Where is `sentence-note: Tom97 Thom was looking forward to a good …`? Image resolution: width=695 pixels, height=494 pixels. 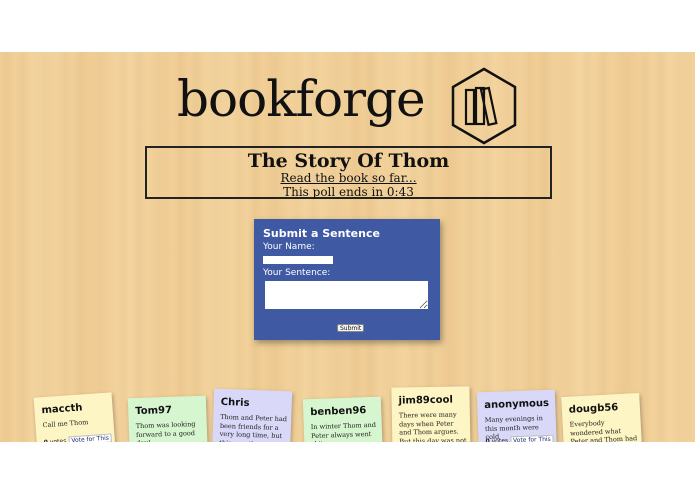 sentence-note: Tom97 Thom was looking forward to a good … is located at coordinates (168, 418).